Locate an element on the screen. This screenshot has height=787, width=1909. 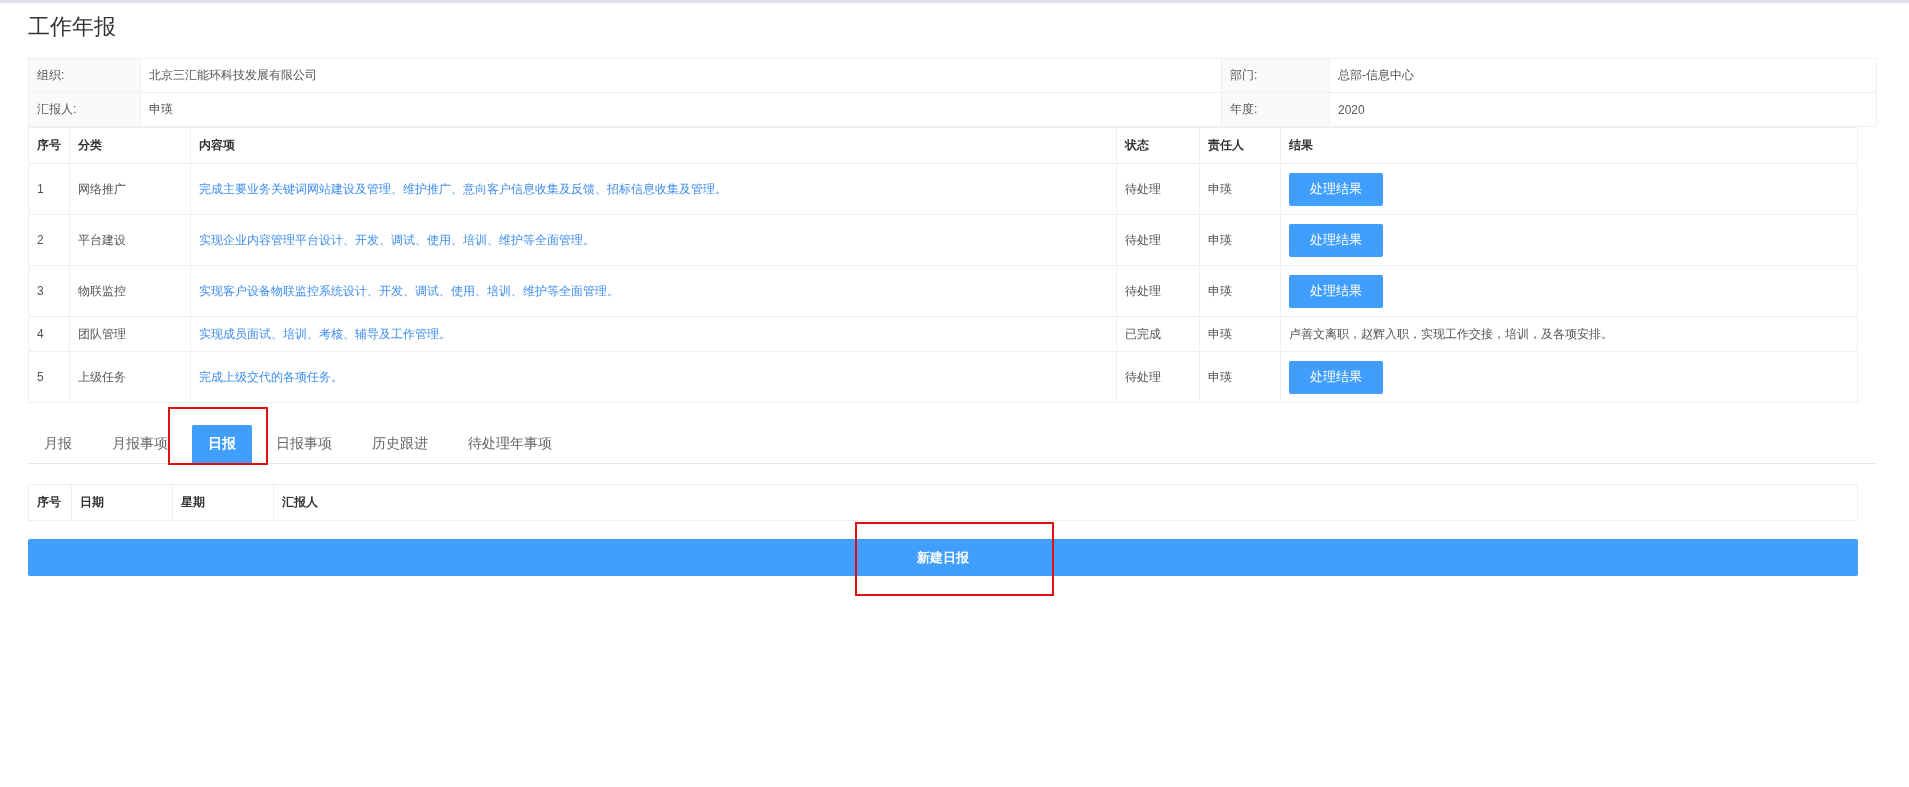
column-header: 汇报人 is located at coordinates (1065, 502).